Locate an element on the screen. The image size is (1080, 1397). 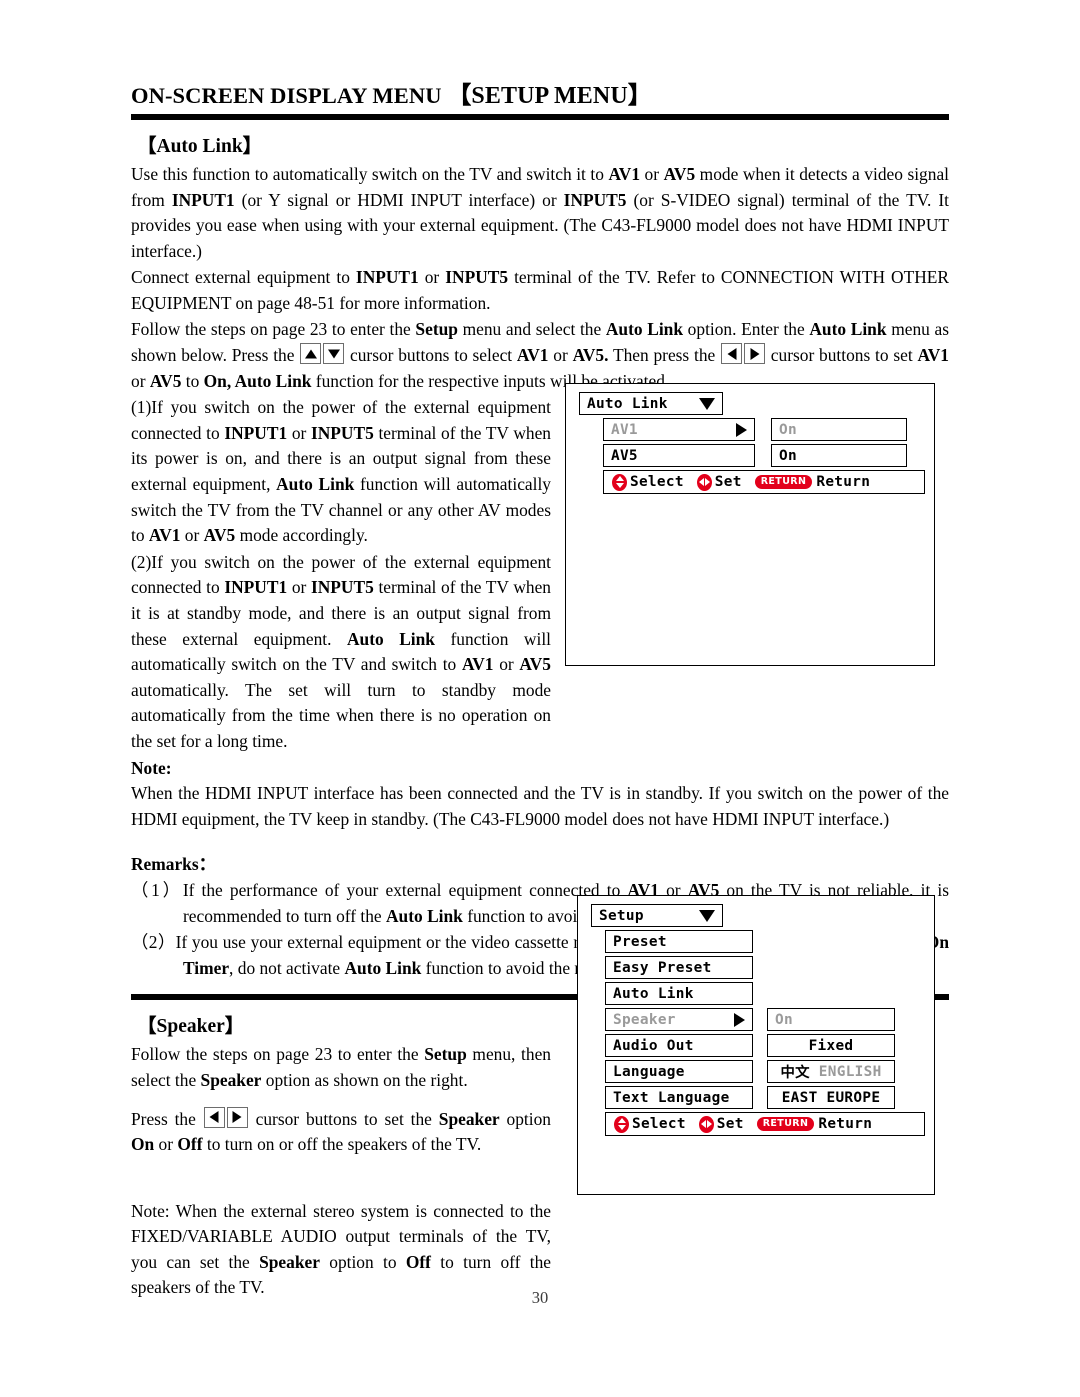
osd-menu-title: Auto Link is located at coordinates (651, 403).